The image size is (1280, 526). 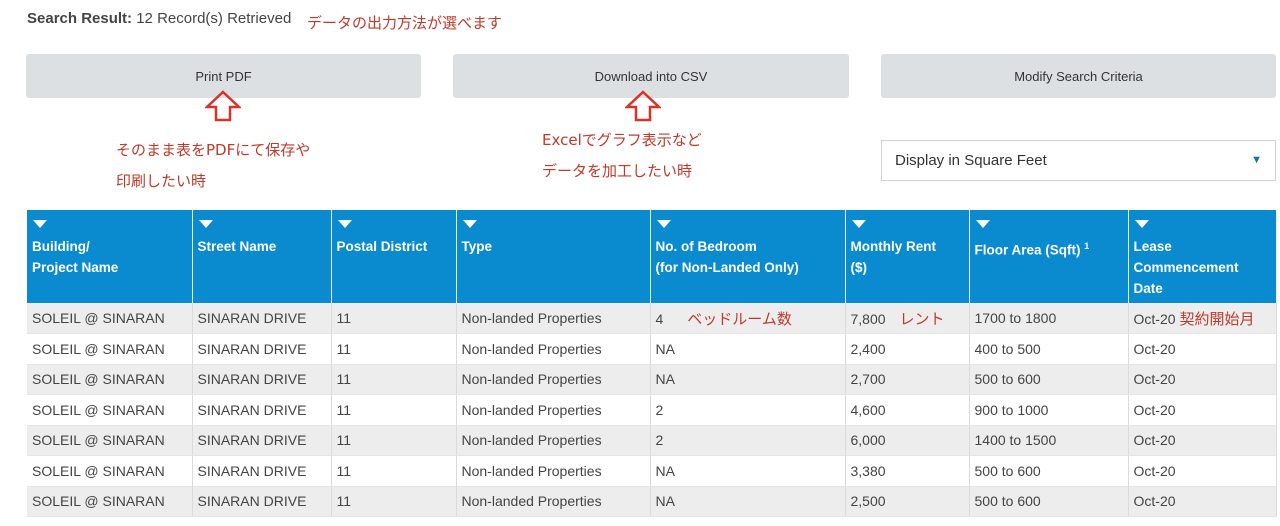 I want to click on annotation-pdf-line1: そのまま表をPDFにて保存や, so click(x=213, y=150).